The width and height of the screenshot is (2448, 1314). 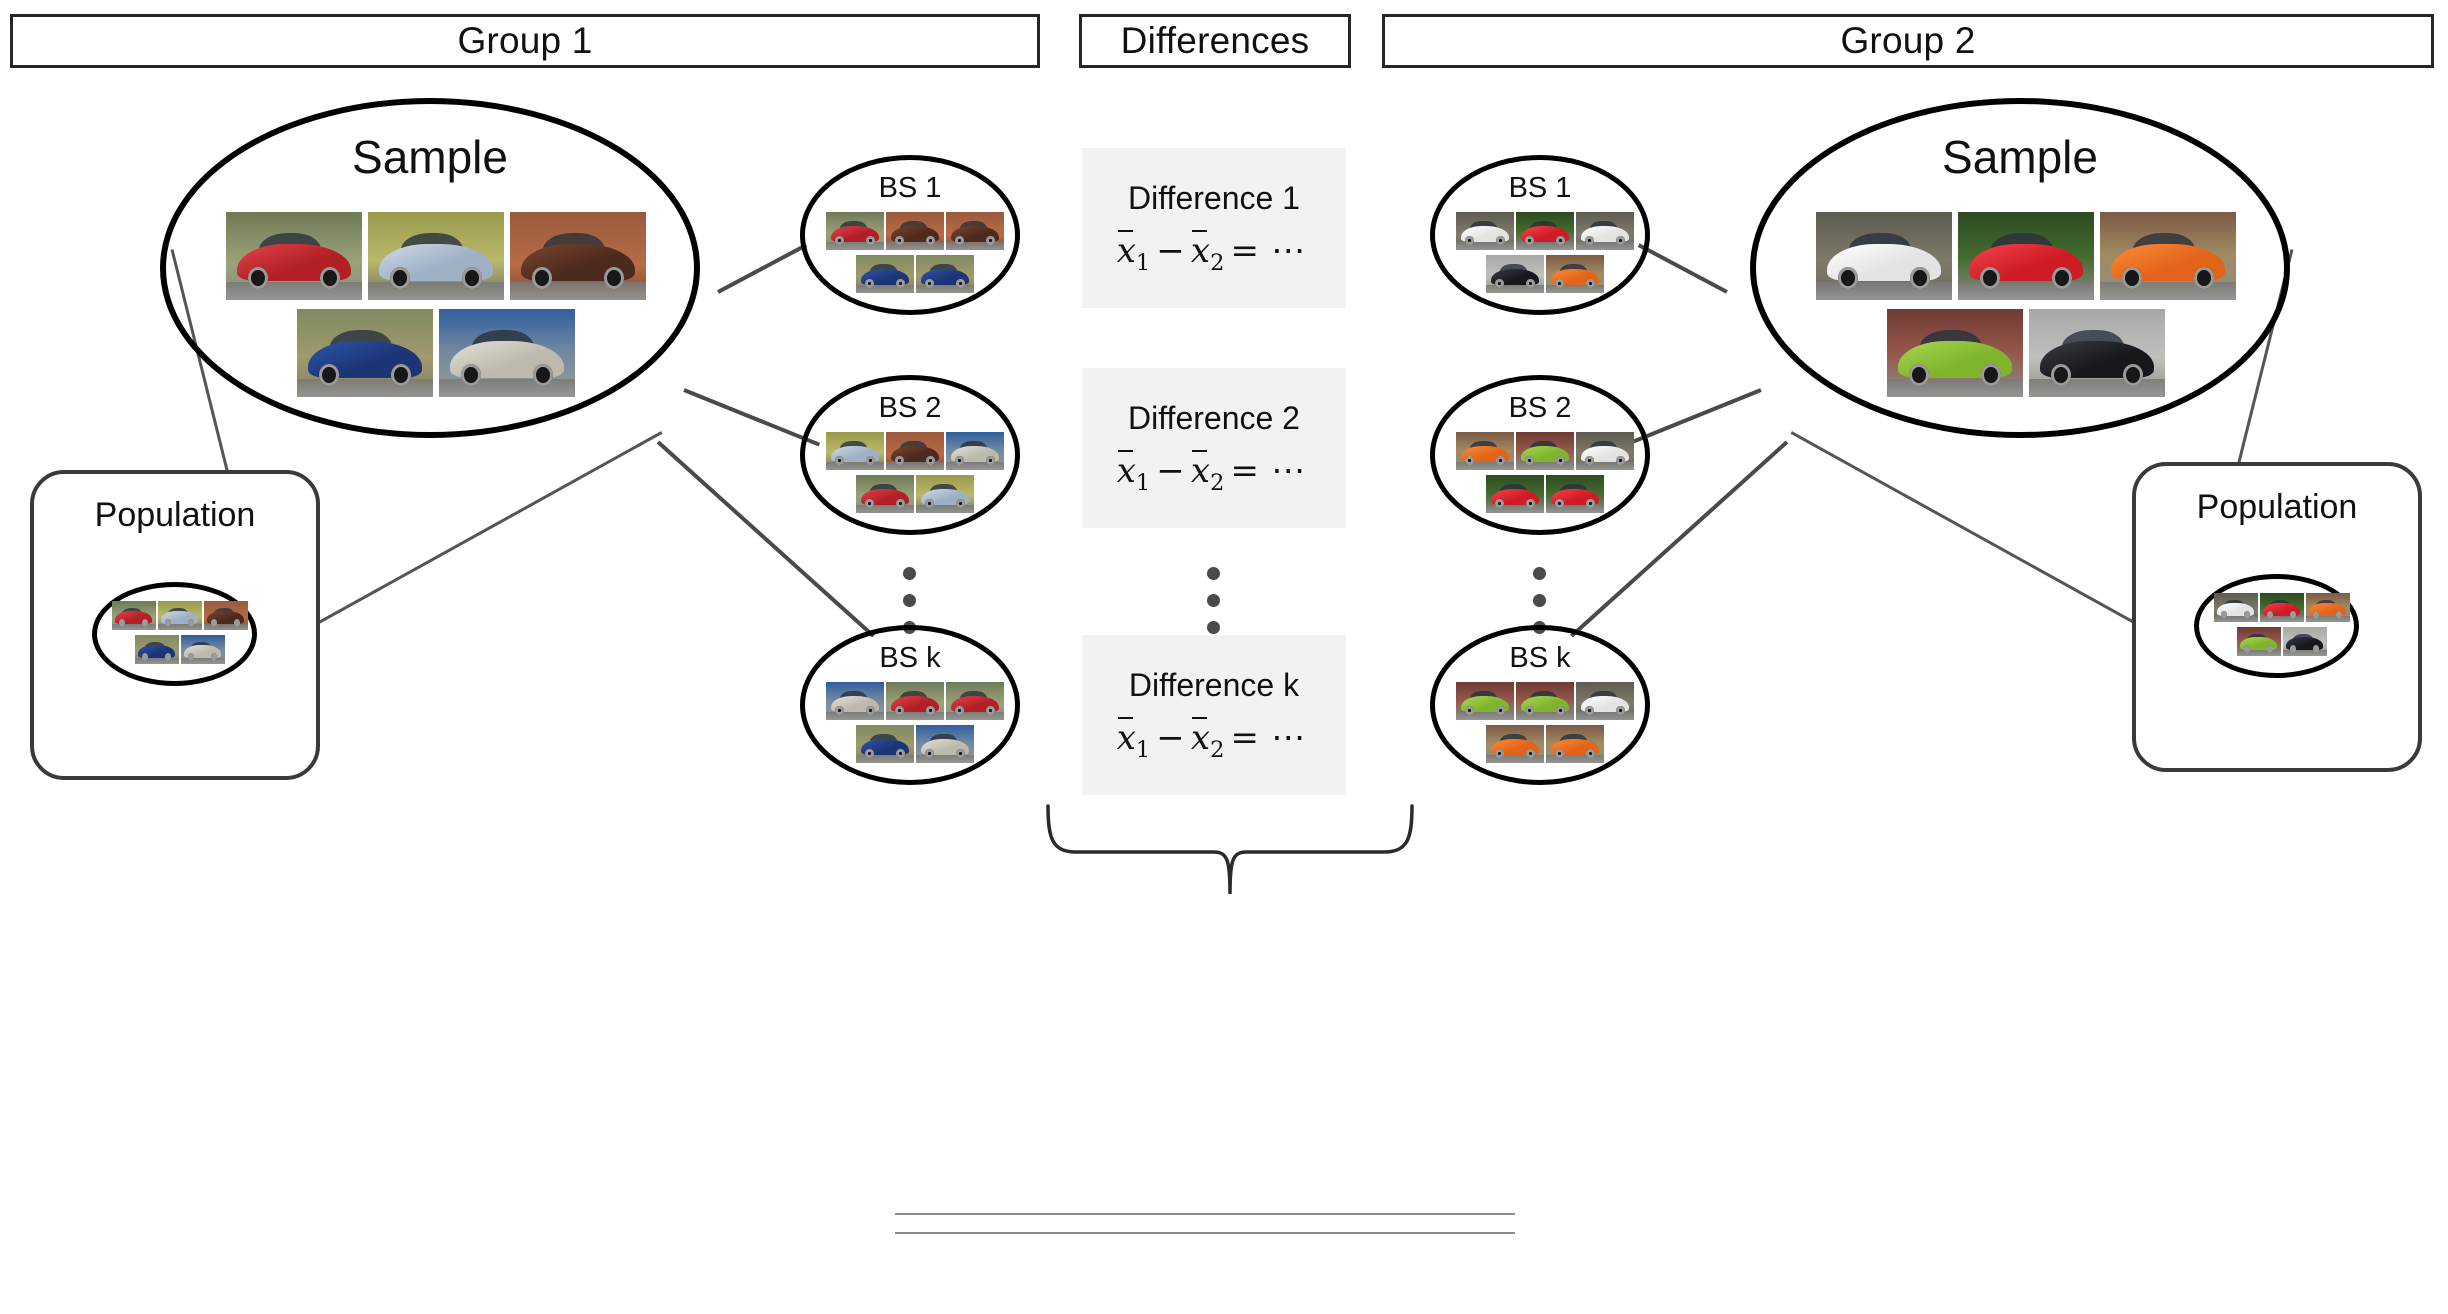 I want to click on g1-population-box: Population, so click(x=175, y=625).